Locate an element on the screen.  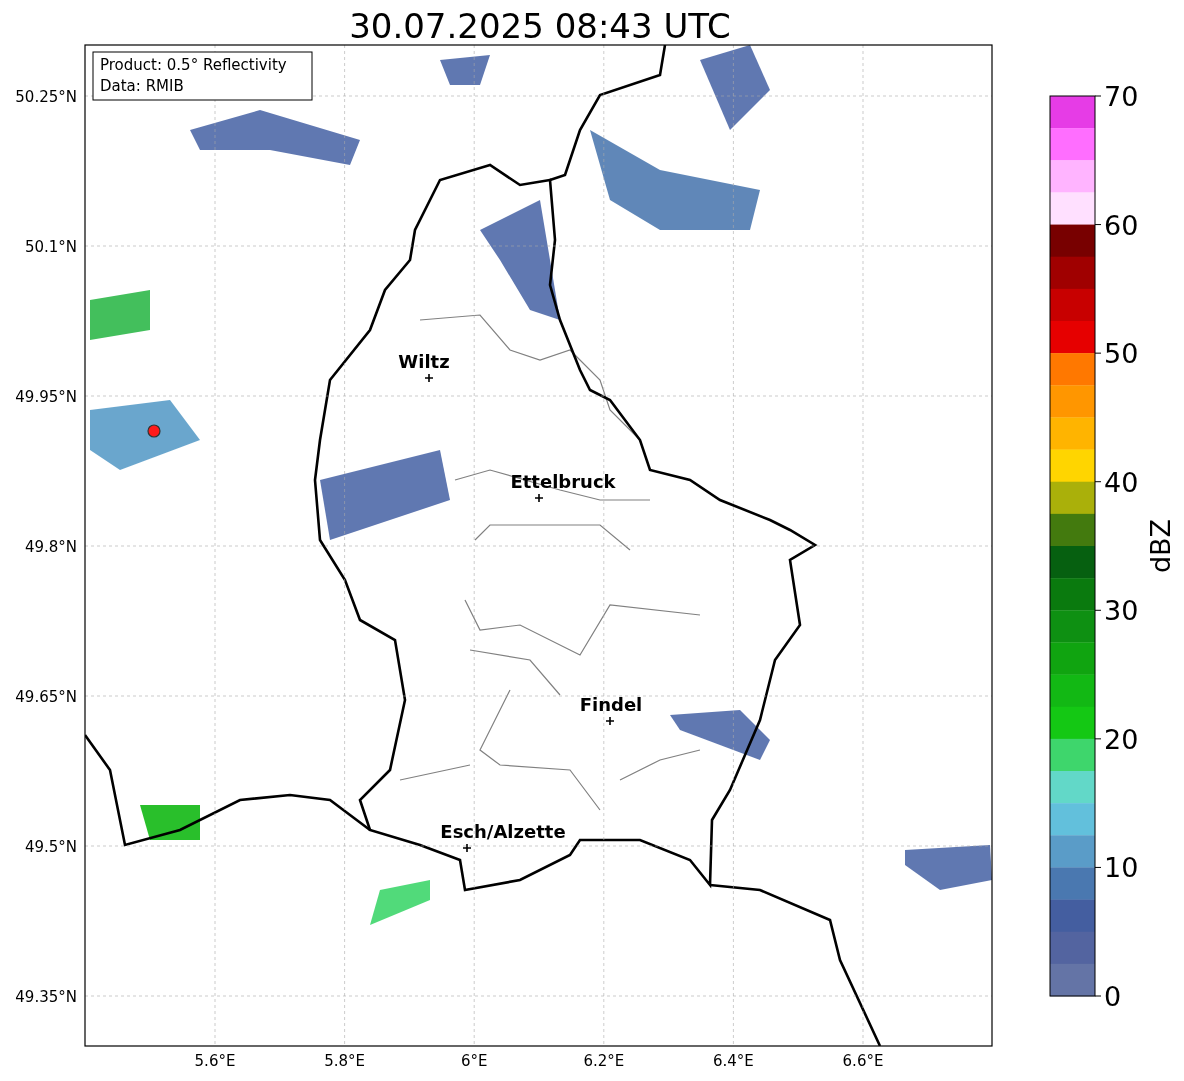
city-label: Wiltz is located at coordinates (424, 361).